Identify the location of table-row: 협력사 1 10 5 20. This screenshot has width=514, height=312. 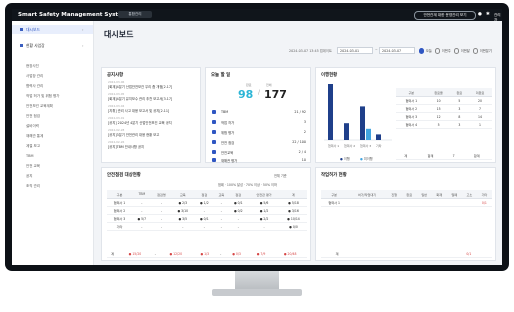
(444, 100).